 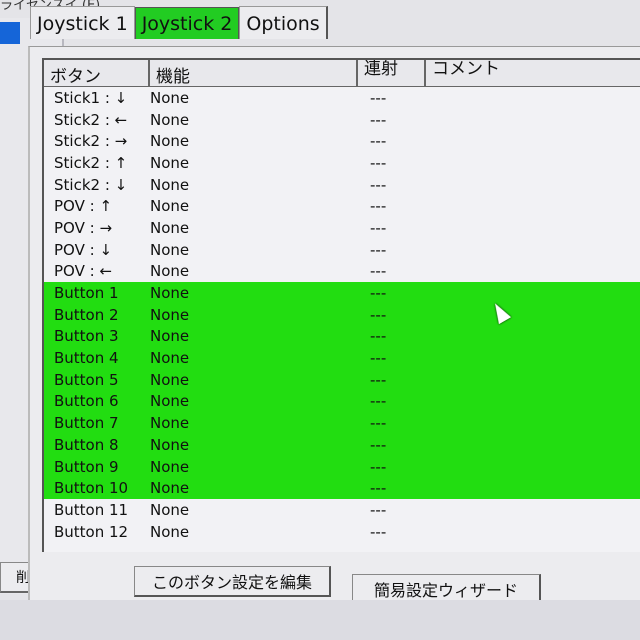 What do you see at coordinates (342, 228) in the screenshot?
I see `table-row: POV : → None ---` at bounding box center [342, 228].